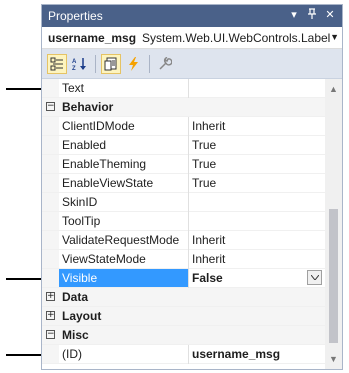 Image resolution: width=349 pixels, height=373 pixels. I want to click on property-value: False, so click(257, 278).